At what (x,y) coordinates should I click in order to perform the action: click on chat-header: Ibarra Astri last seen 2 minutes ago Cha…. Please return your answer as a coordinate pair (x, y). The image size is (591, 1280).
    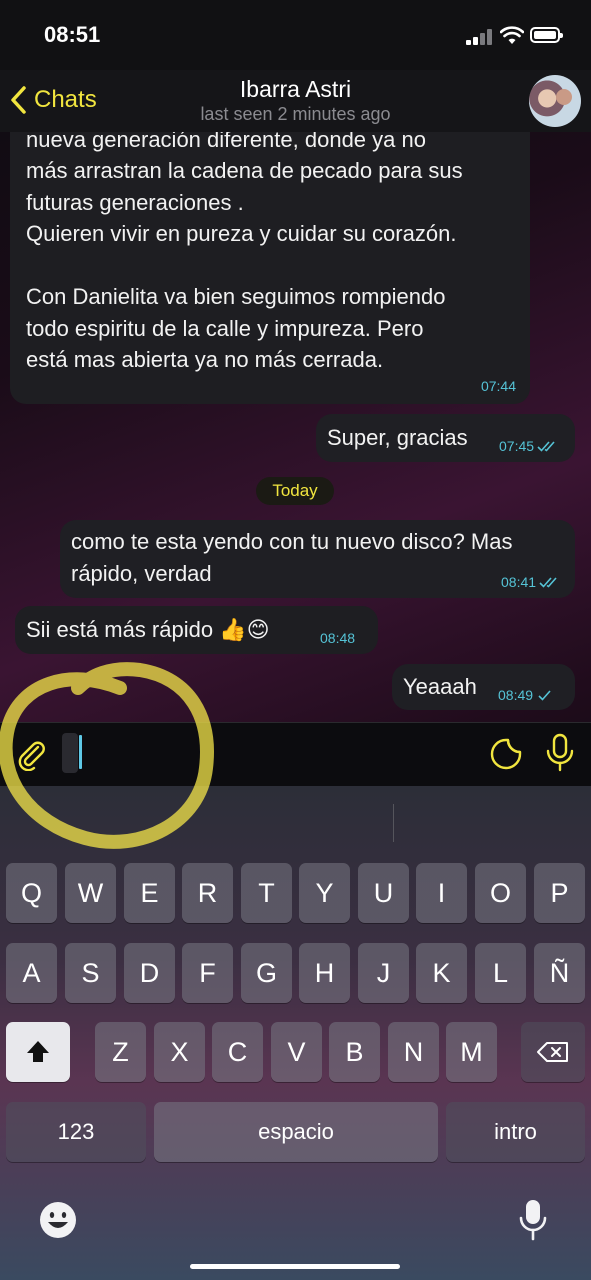
    Looking at the image, I should click on (295, 101).